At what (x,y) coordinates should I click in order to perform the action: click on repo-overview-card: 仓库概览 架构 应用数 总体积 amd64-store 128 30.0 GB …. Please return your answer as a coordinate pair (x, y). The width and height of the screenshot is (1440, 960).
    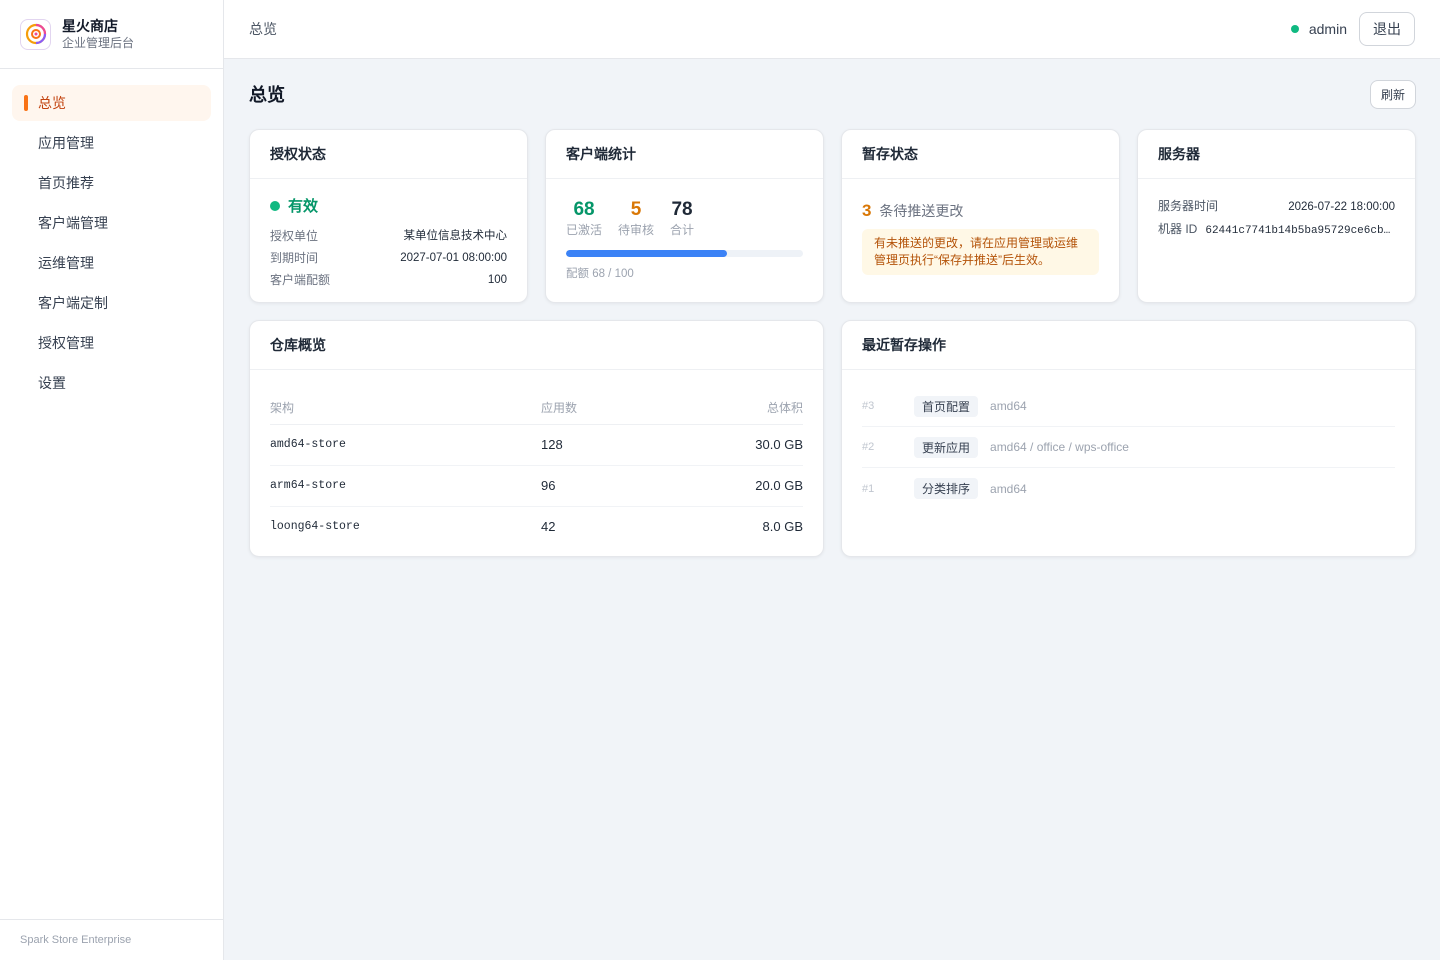
    Looking at the image, I should click on (536, 438).